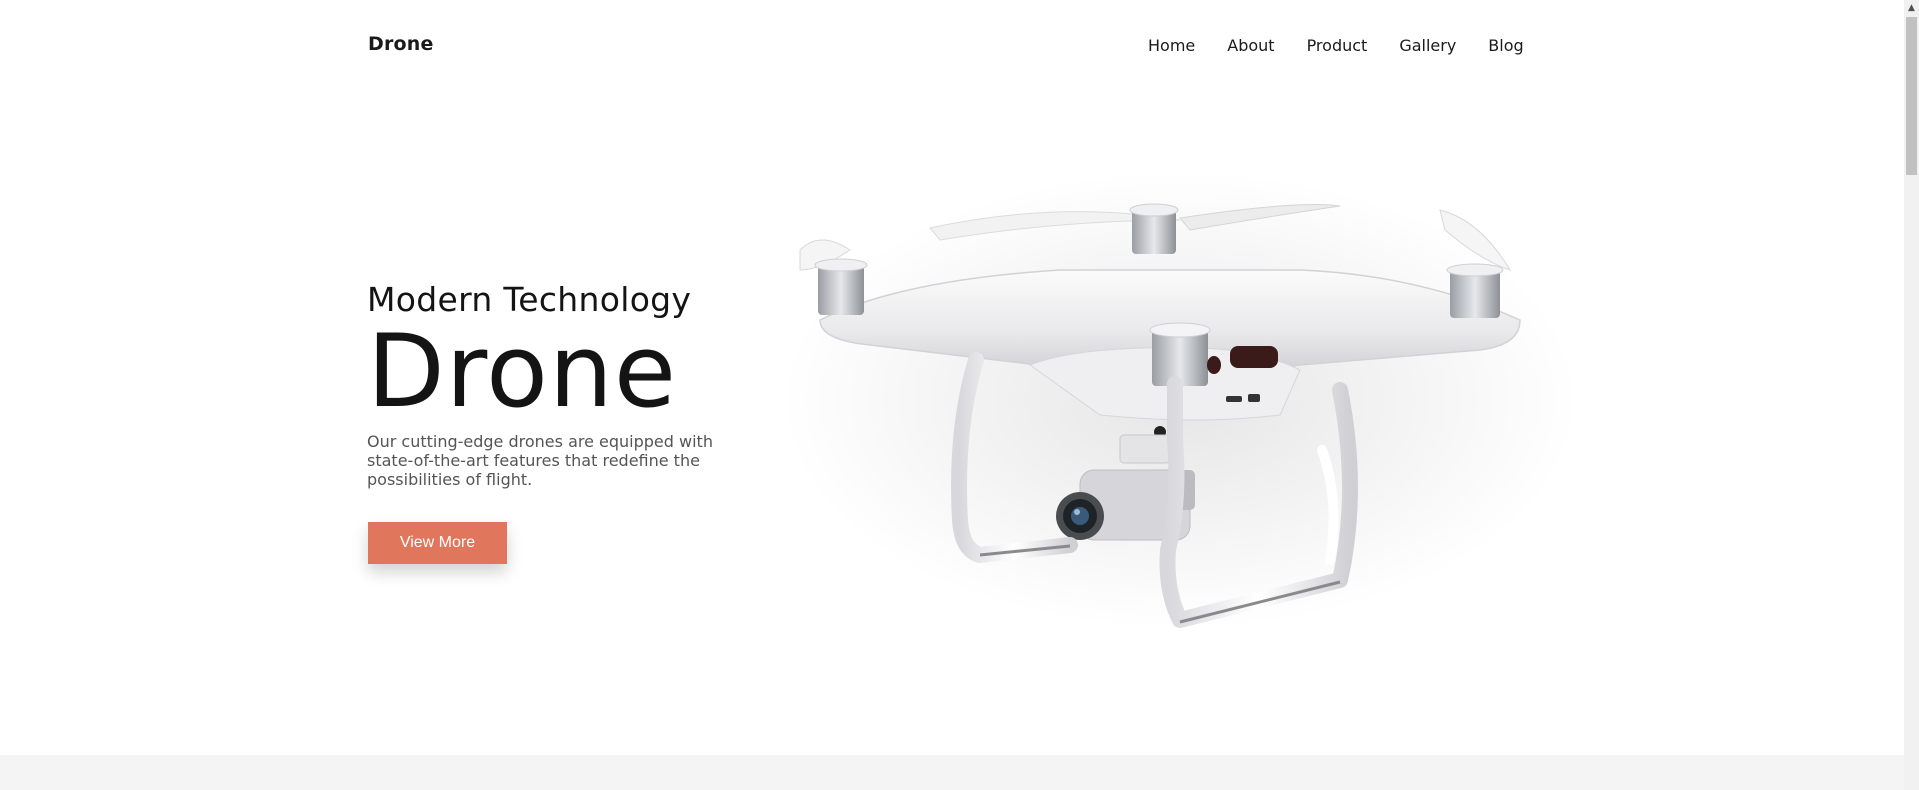 This screenshot has width=1919, height=790. I want to click on vertical-scrollbar: ▲, so click(1911, 395).